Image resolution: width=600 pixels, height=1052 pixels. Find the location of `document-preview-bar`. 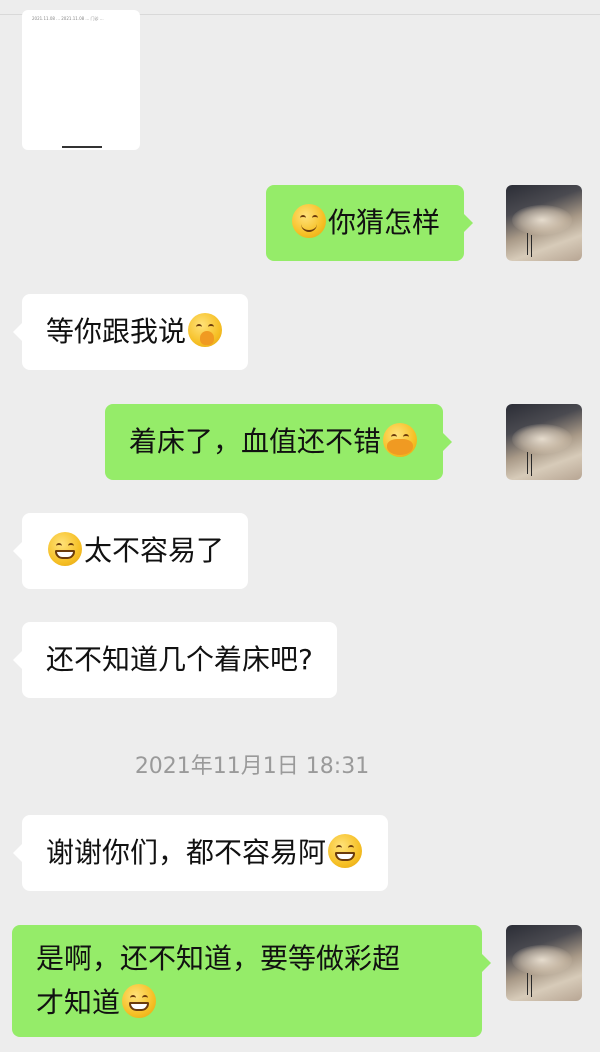

document-preview-bar is located at coordinates (82, 147).